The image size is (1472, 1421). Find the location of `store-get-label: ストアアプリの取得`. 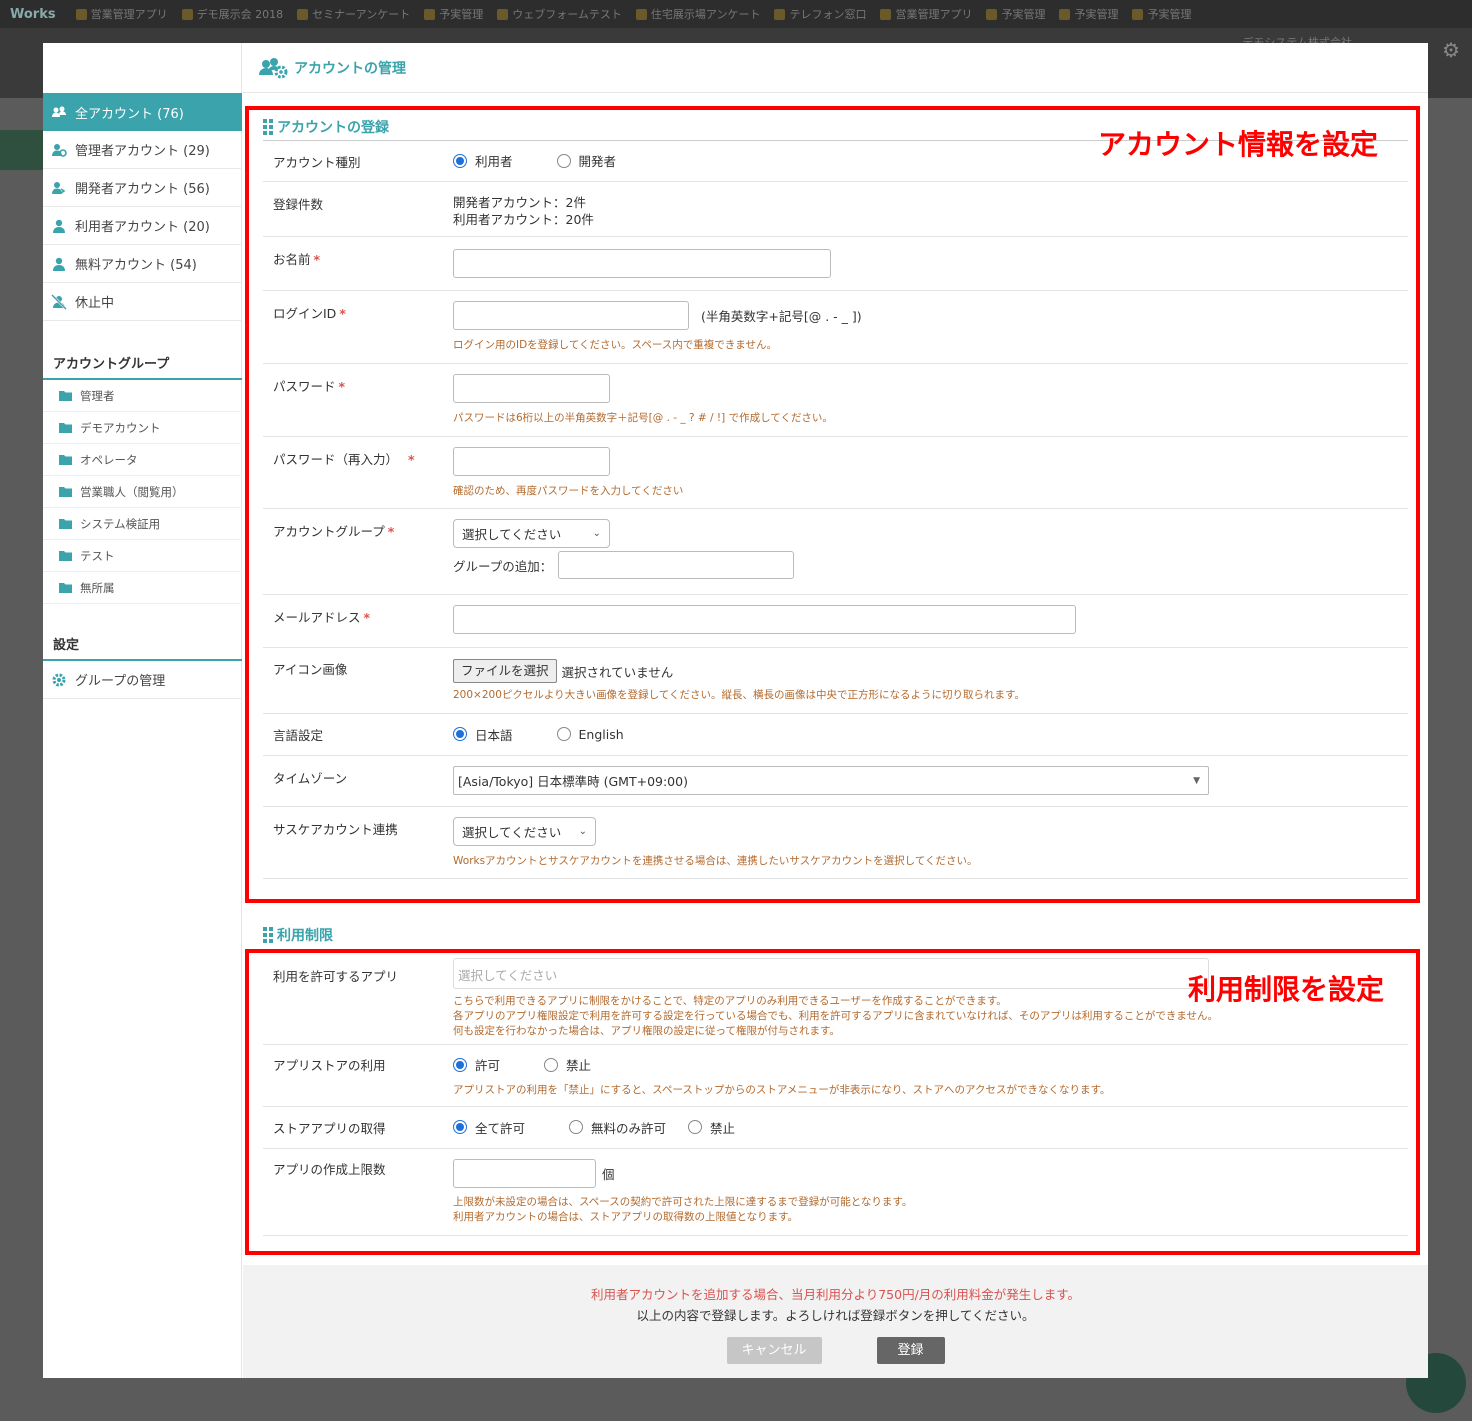

store-get-label: ストアアプリの取得 is located at coordinates (329, 1128).